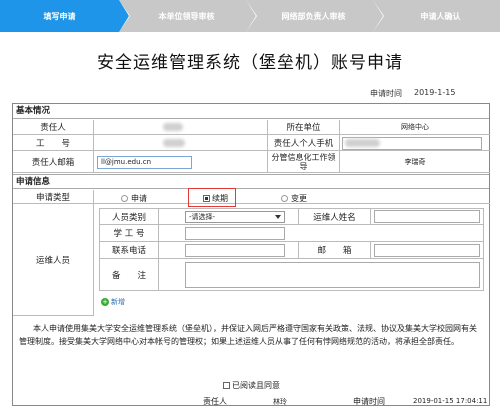  I want to click on phone-input, so click(235, 250).